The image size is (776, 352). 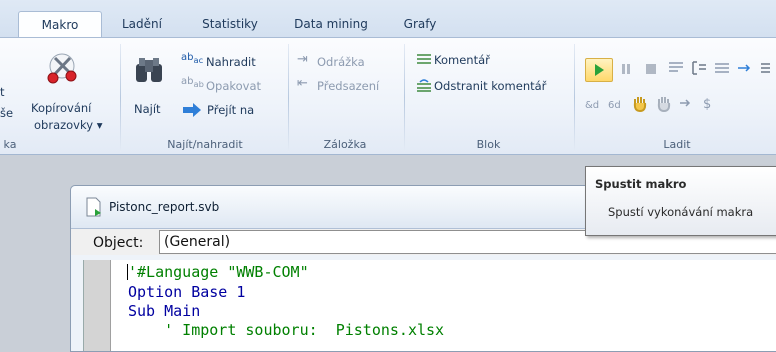 What do you see at coordinates (142, 24) in the screenshot?
I see `tab-ladeni: Ladění` at bounding box center [142, 24].